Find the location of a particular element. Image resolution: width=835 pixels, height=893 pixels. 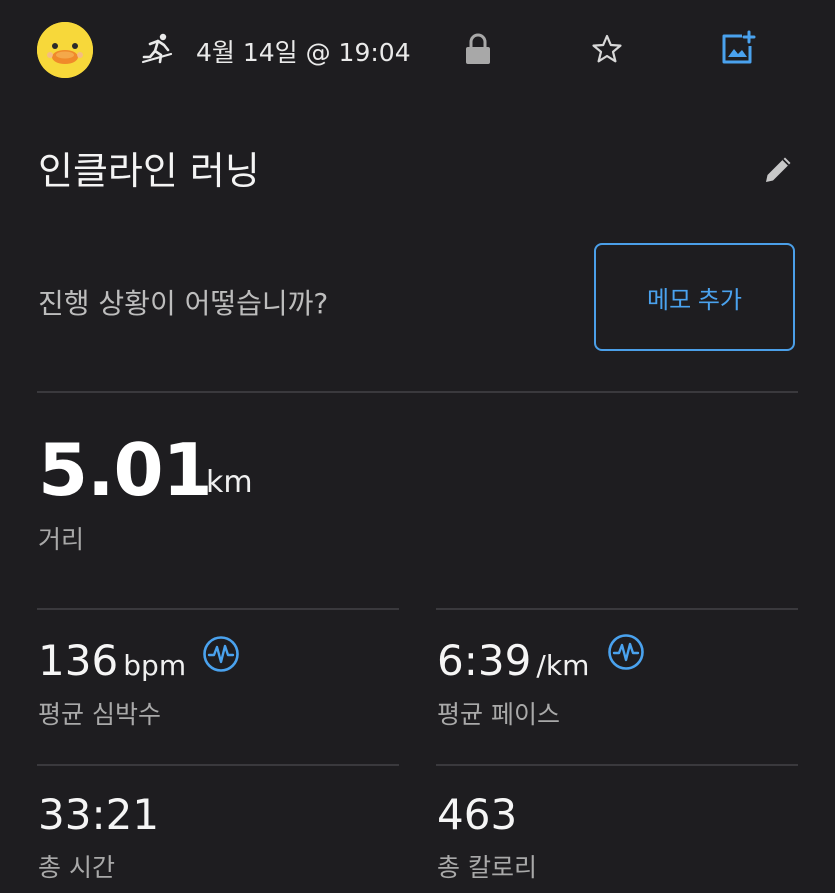

total-time-label: 총 시간 is located at coordinates (76, 867).